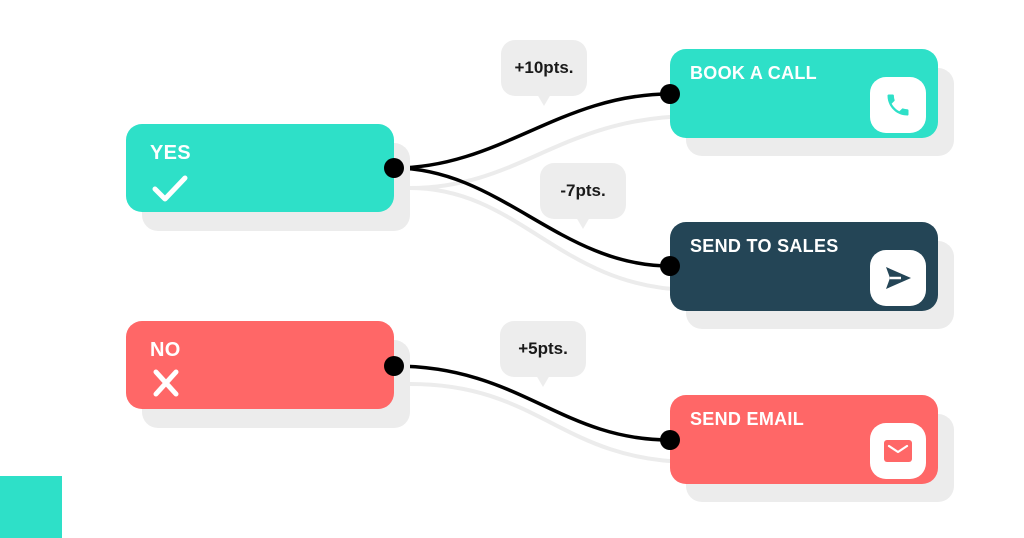  I want to click on no-label: NO, so click(165, 350).